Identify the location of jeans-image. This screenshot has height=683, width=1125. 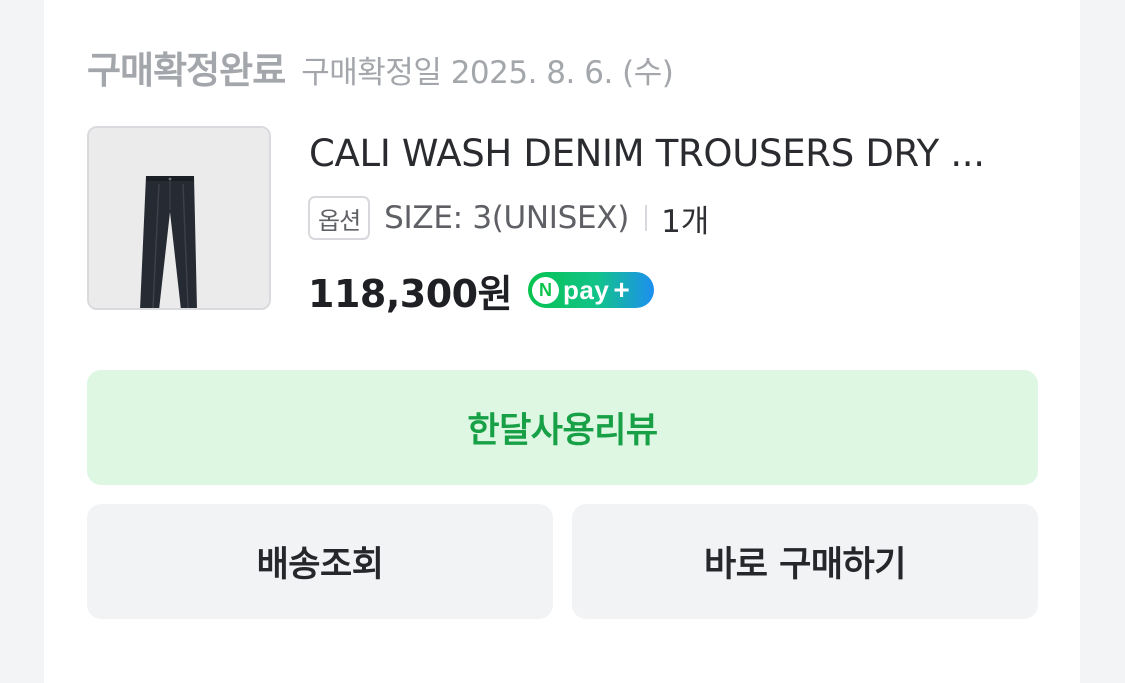
(179, 218).